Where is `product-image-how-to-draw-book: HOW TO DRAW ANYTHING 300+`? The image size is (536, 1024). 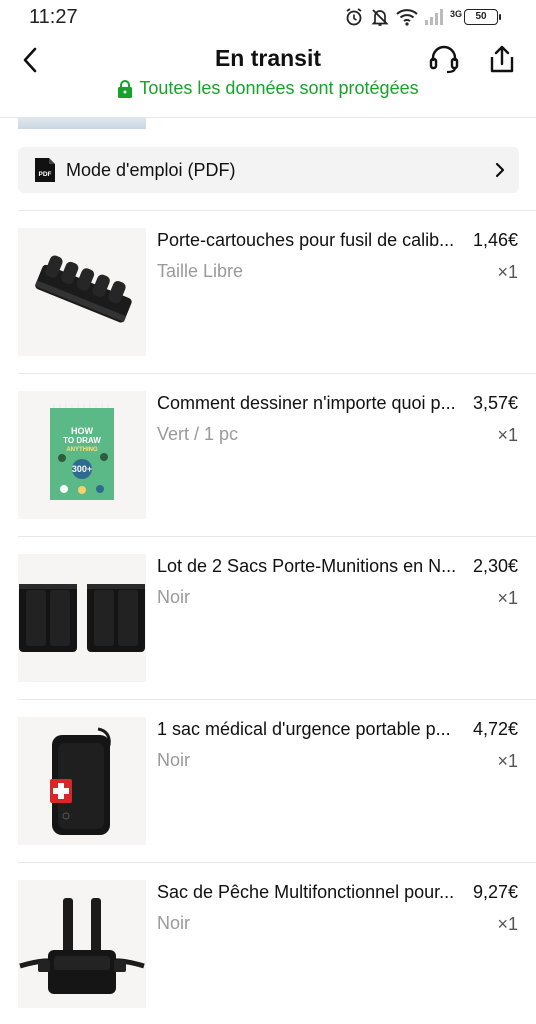 product-image-how-to-draw-book: HOW TO DRAW ANYTHING 300+ is located at coordinates (82, 455).